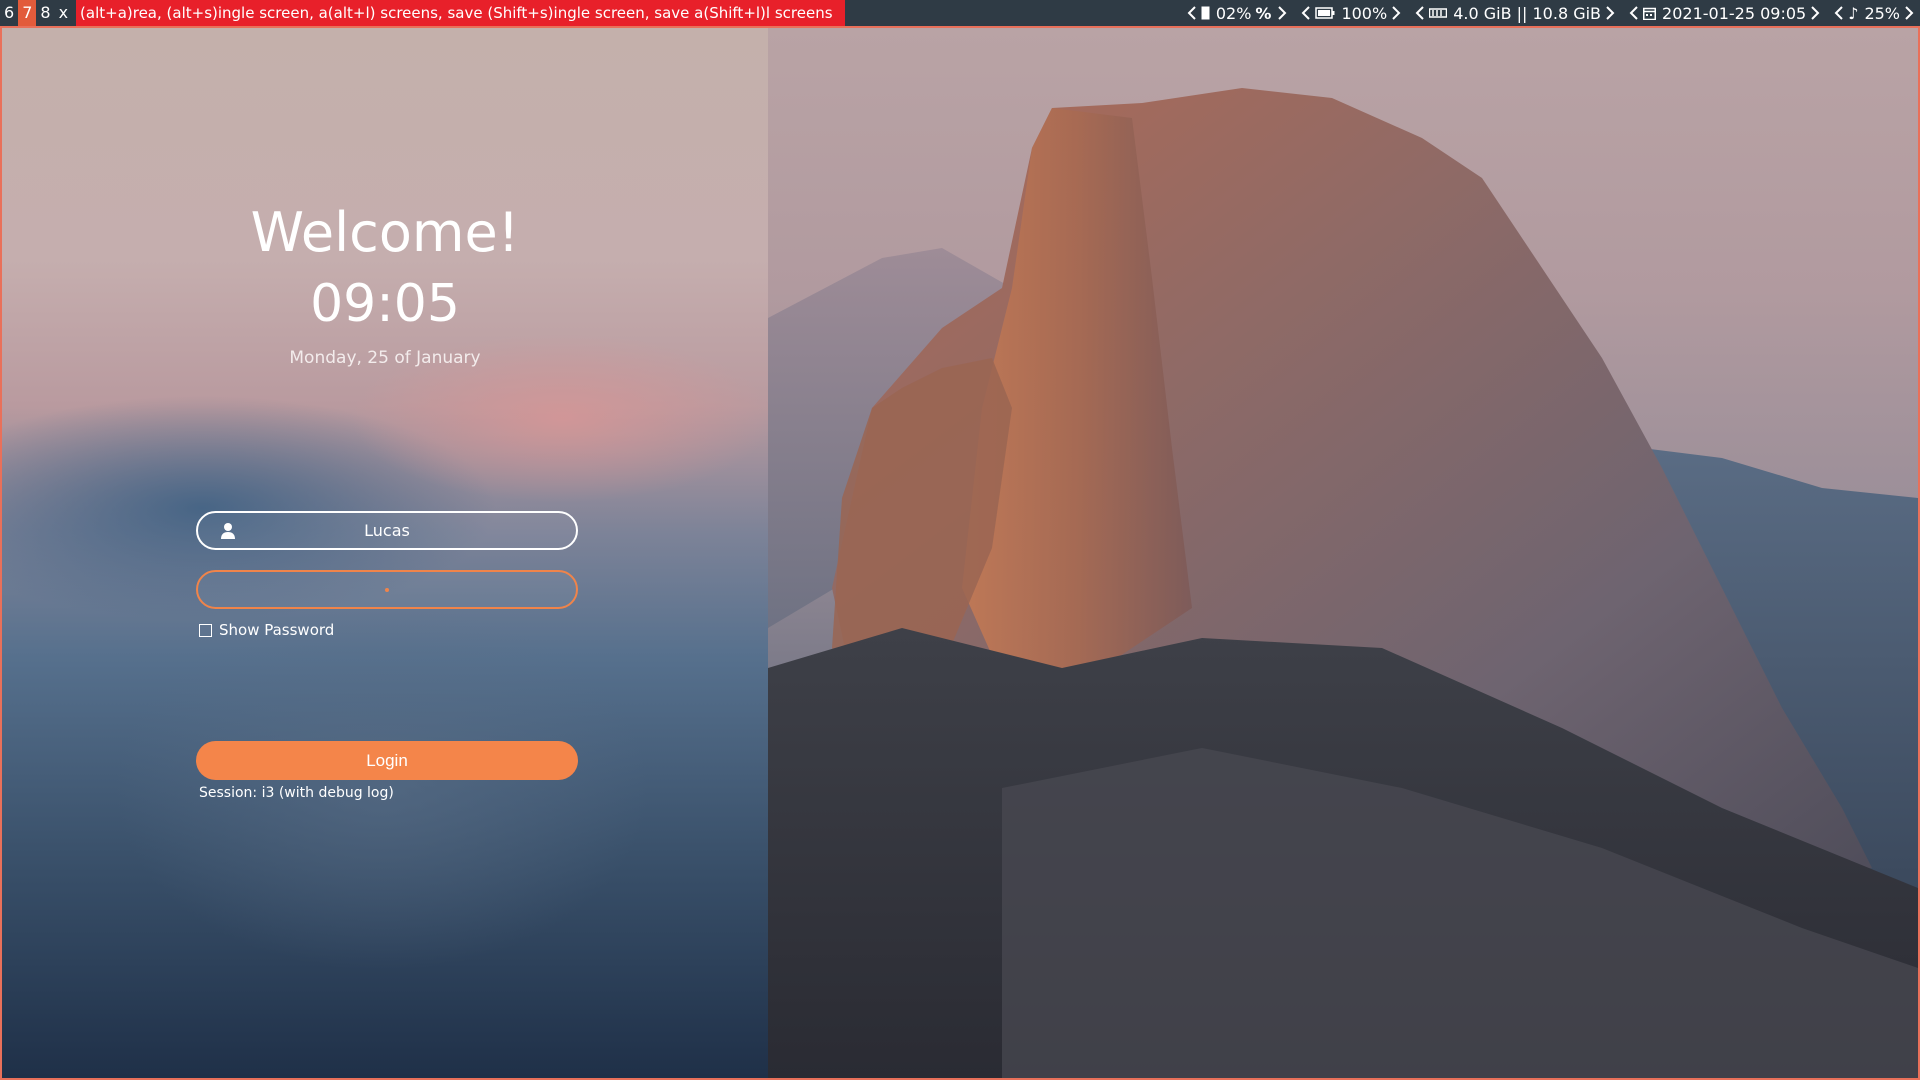 Image resolution: width=1920 pixels, height=1080 pixels. Describe the element at coordinates (1438, 13) in the screenshot. I see `memory-icon` at that location.